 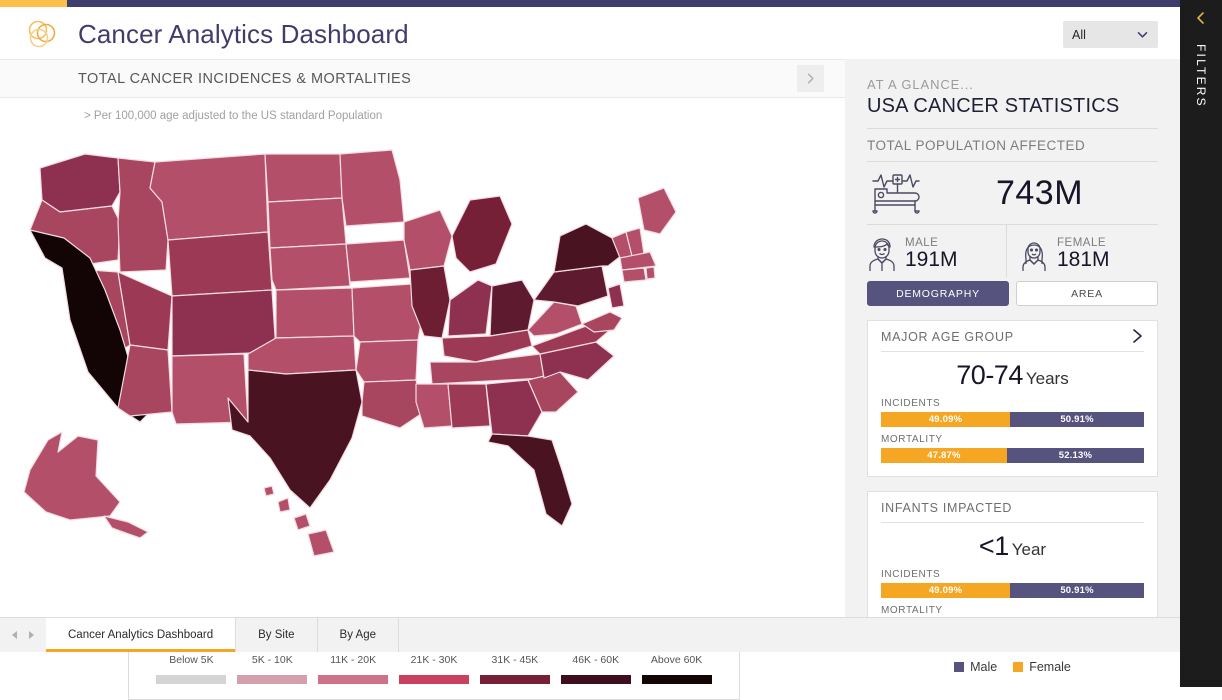 What do you see at coordinates (1012, 293) in the screenshot?
I see `view-toggle-group: DEMOGRAPHY AREA` at bounding box center [1012, 293].